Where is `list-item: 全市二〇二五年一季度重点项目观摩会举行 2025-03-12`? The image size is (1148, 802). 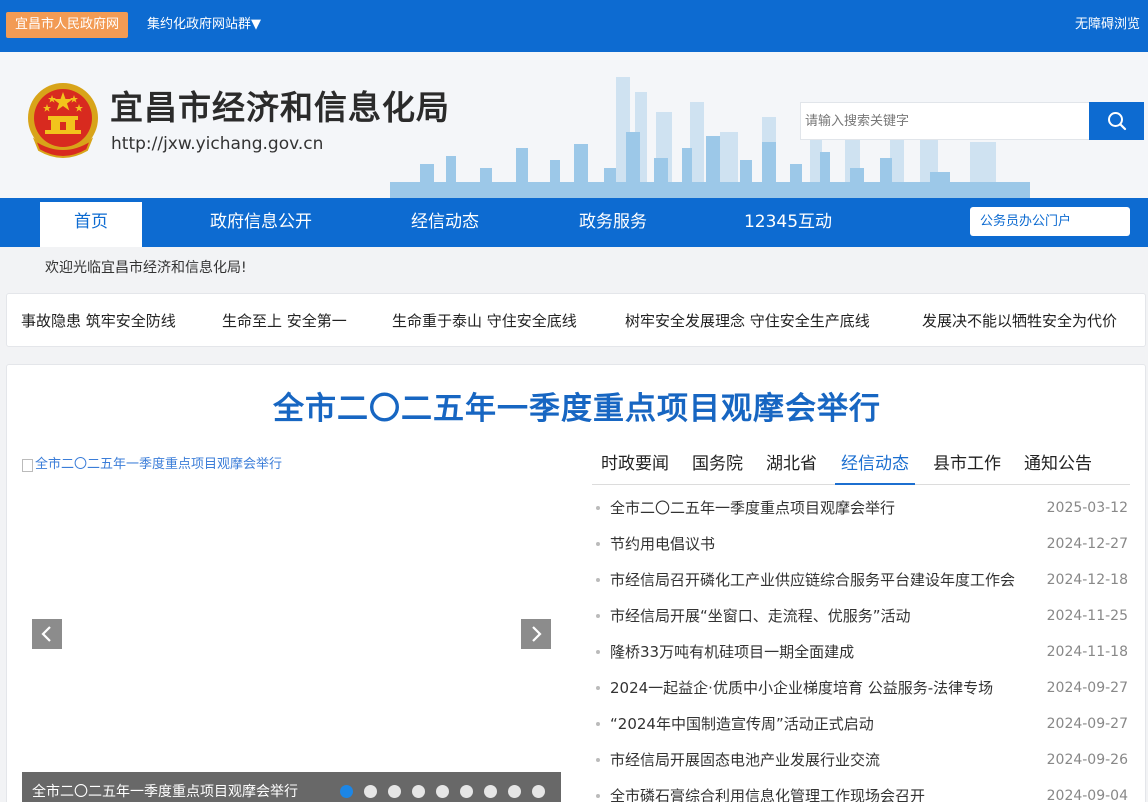 list-item: 全市二〇二五年一季度重点项目观摩会举行 2025-03-12 is located at coordinates (862, 509).